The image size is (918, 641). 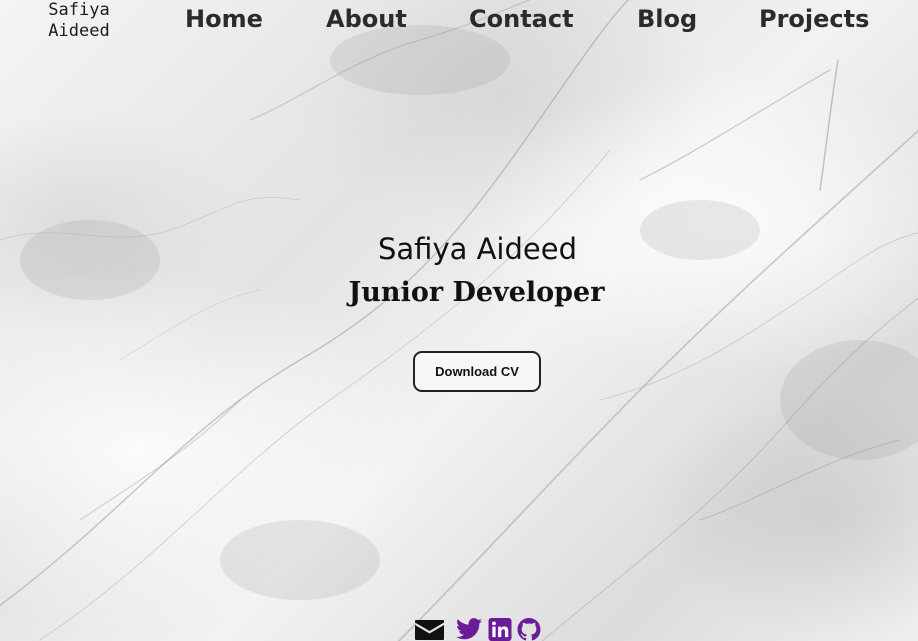 What do you see at coordinates (477, 249) in the screenshot?
I see `hero-name: Safiya Aideed` at bounding box center [477, 249].